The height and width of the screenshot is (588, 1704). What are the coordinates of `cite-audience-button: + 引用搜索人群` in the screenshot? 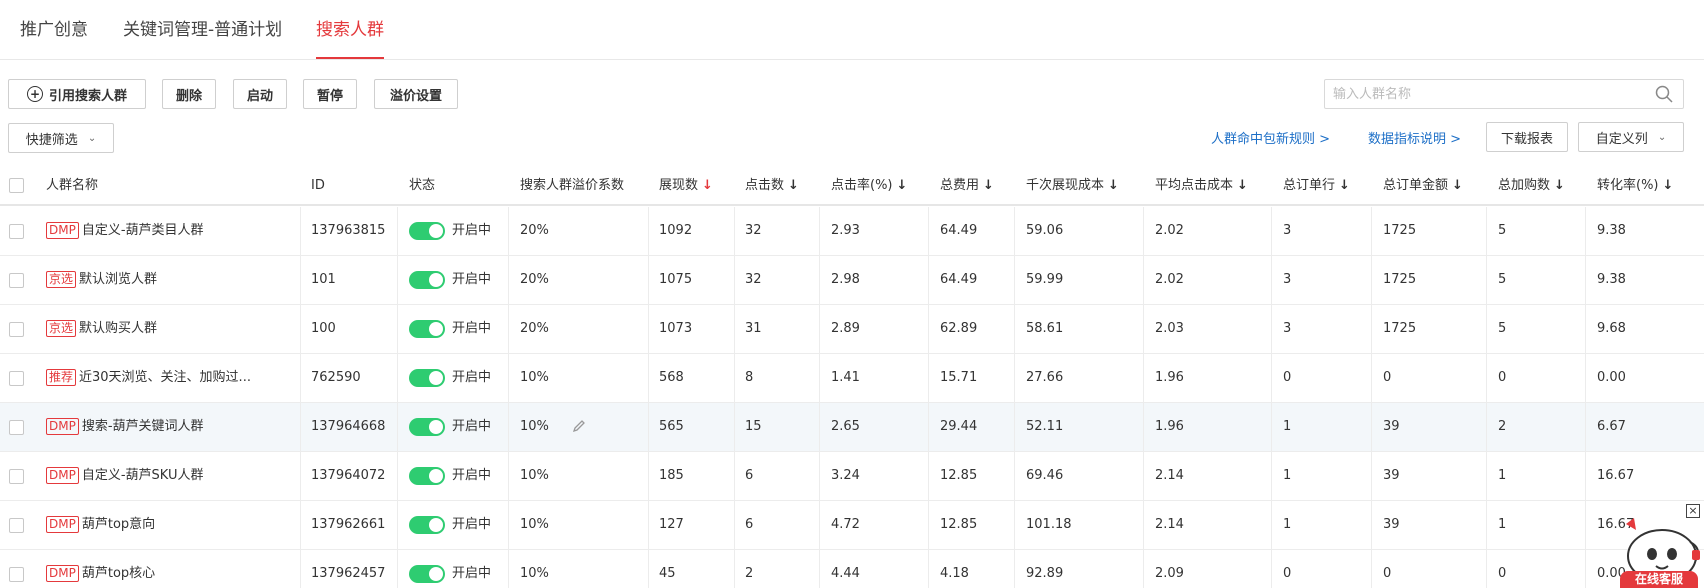 It's located at (77, 94).